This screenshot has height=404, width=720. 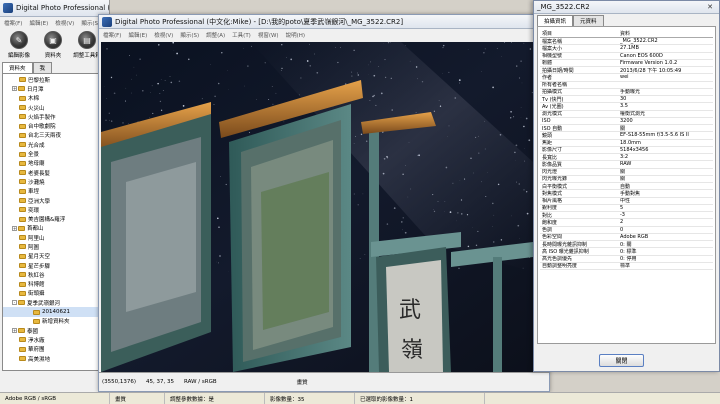 What do you see at coordinates (54, 265) in the screenshot?
I see `tree-item: 星芒步驟` at bounding box center [54, 265].